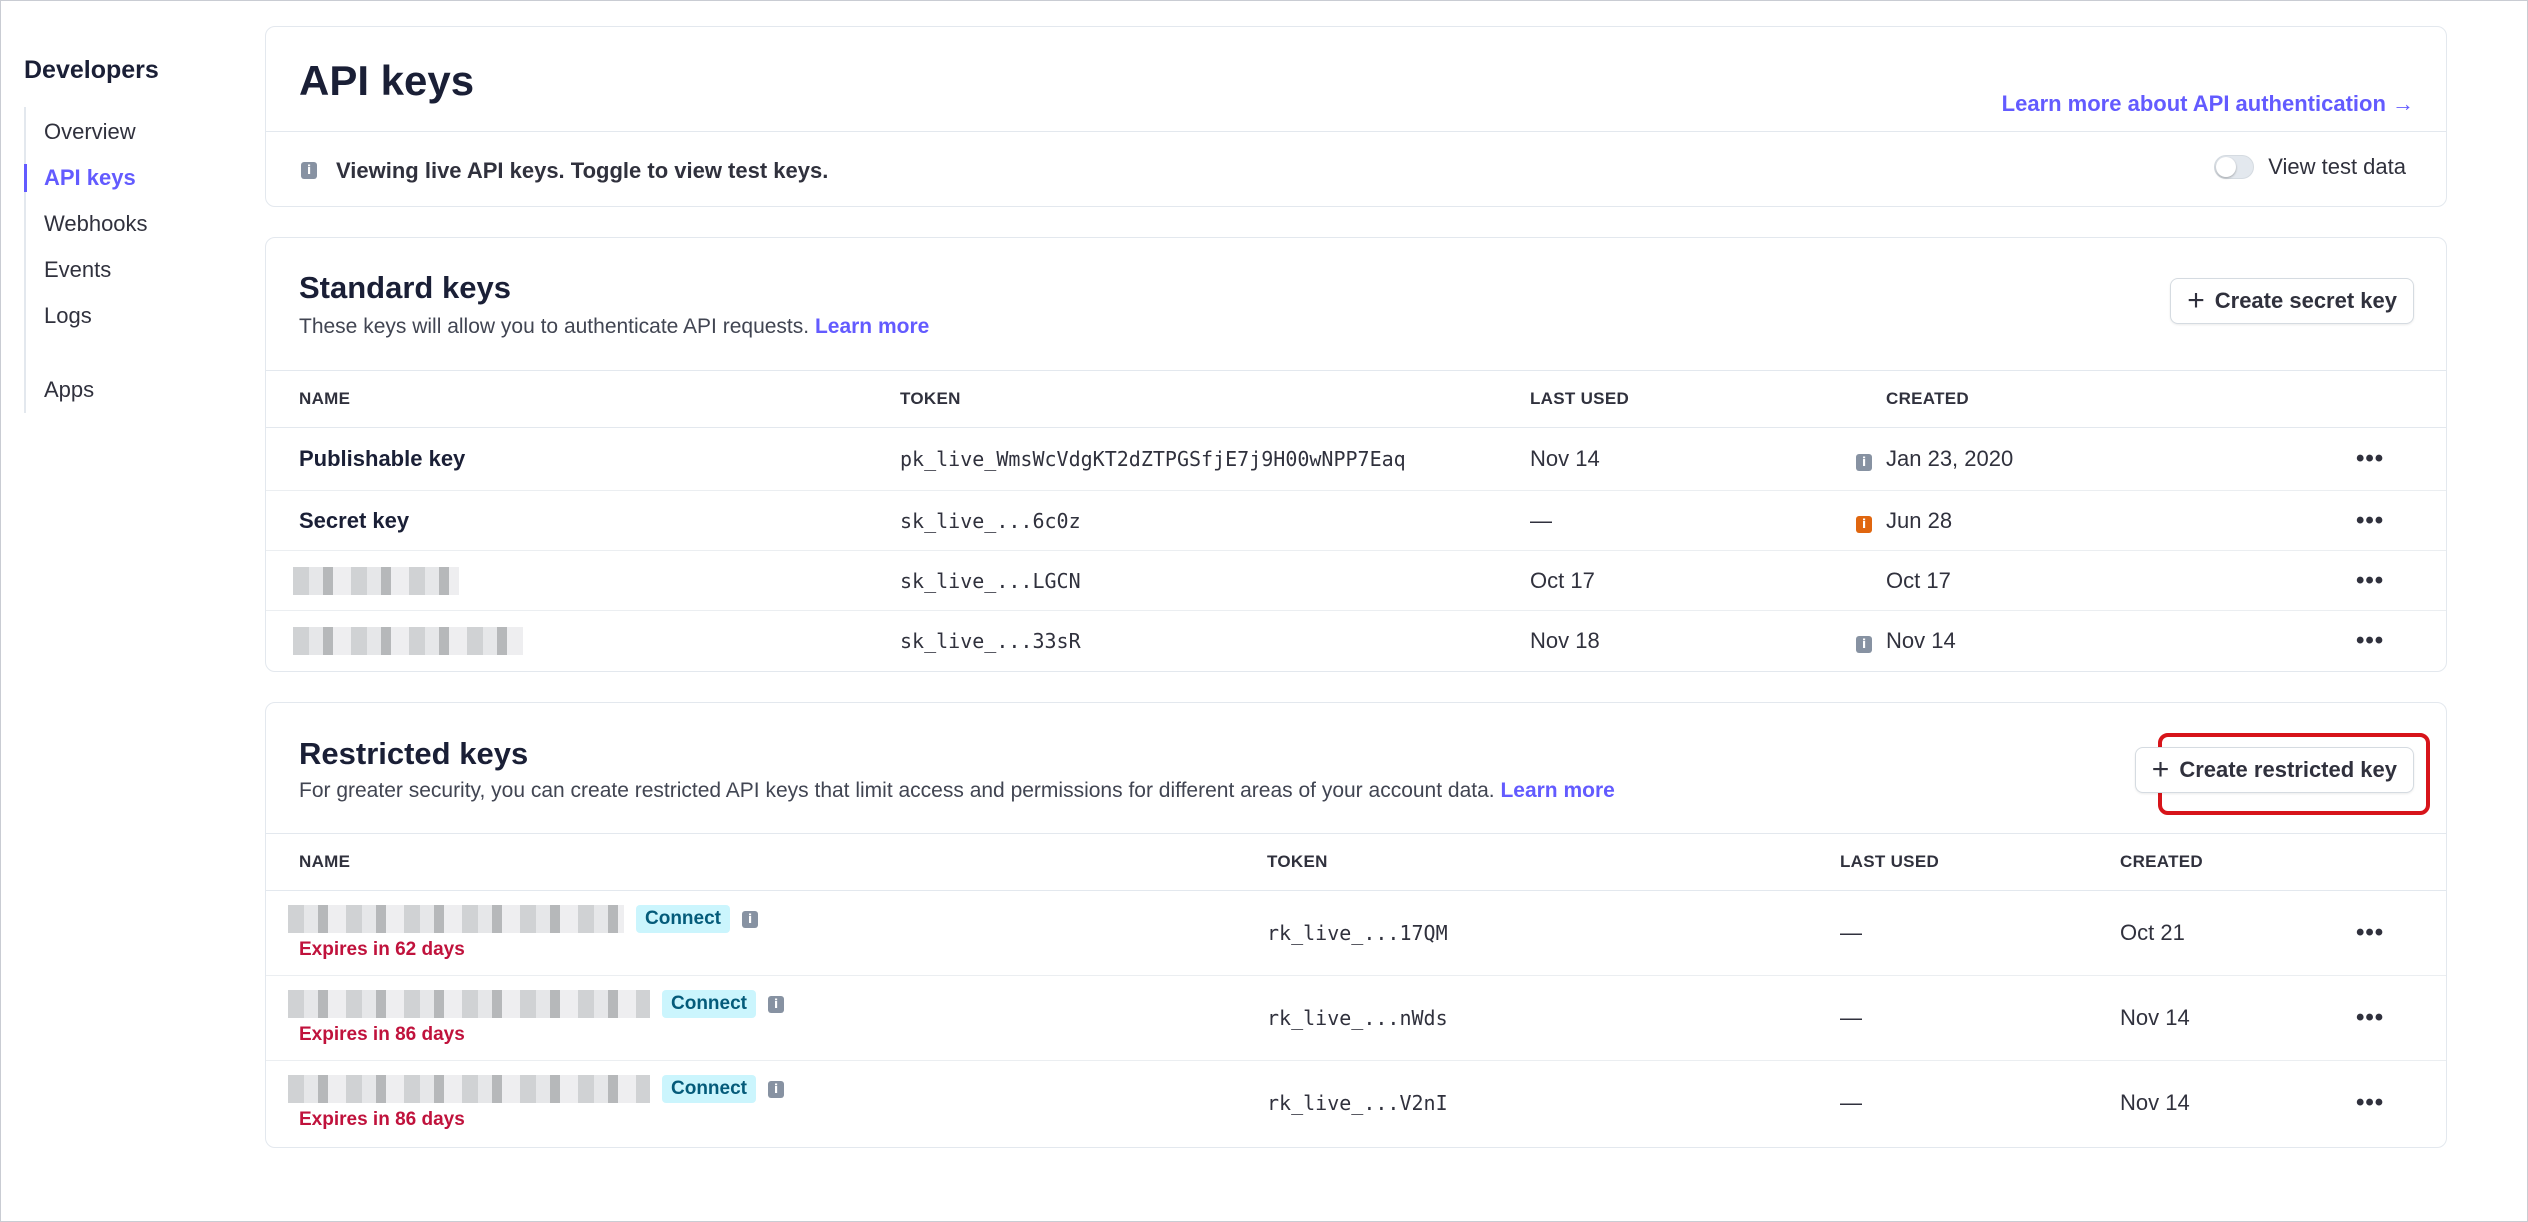  I want to click on sidebar-item-events: Events, so click(135, 270).